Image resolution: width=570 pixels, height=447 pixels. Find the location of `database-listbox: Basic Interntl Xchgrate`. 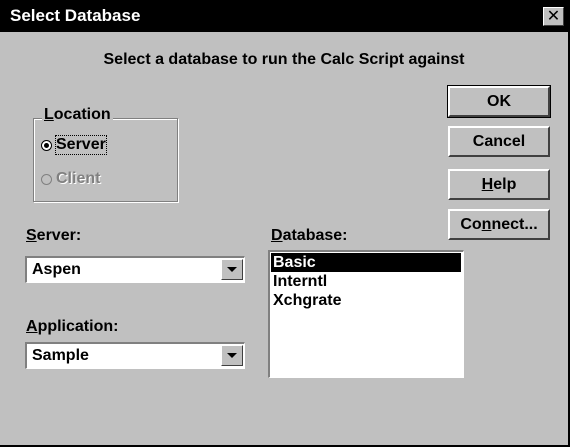

database-listbox: Basic Interntl Xchgrate is located at coordinates (366, 314).